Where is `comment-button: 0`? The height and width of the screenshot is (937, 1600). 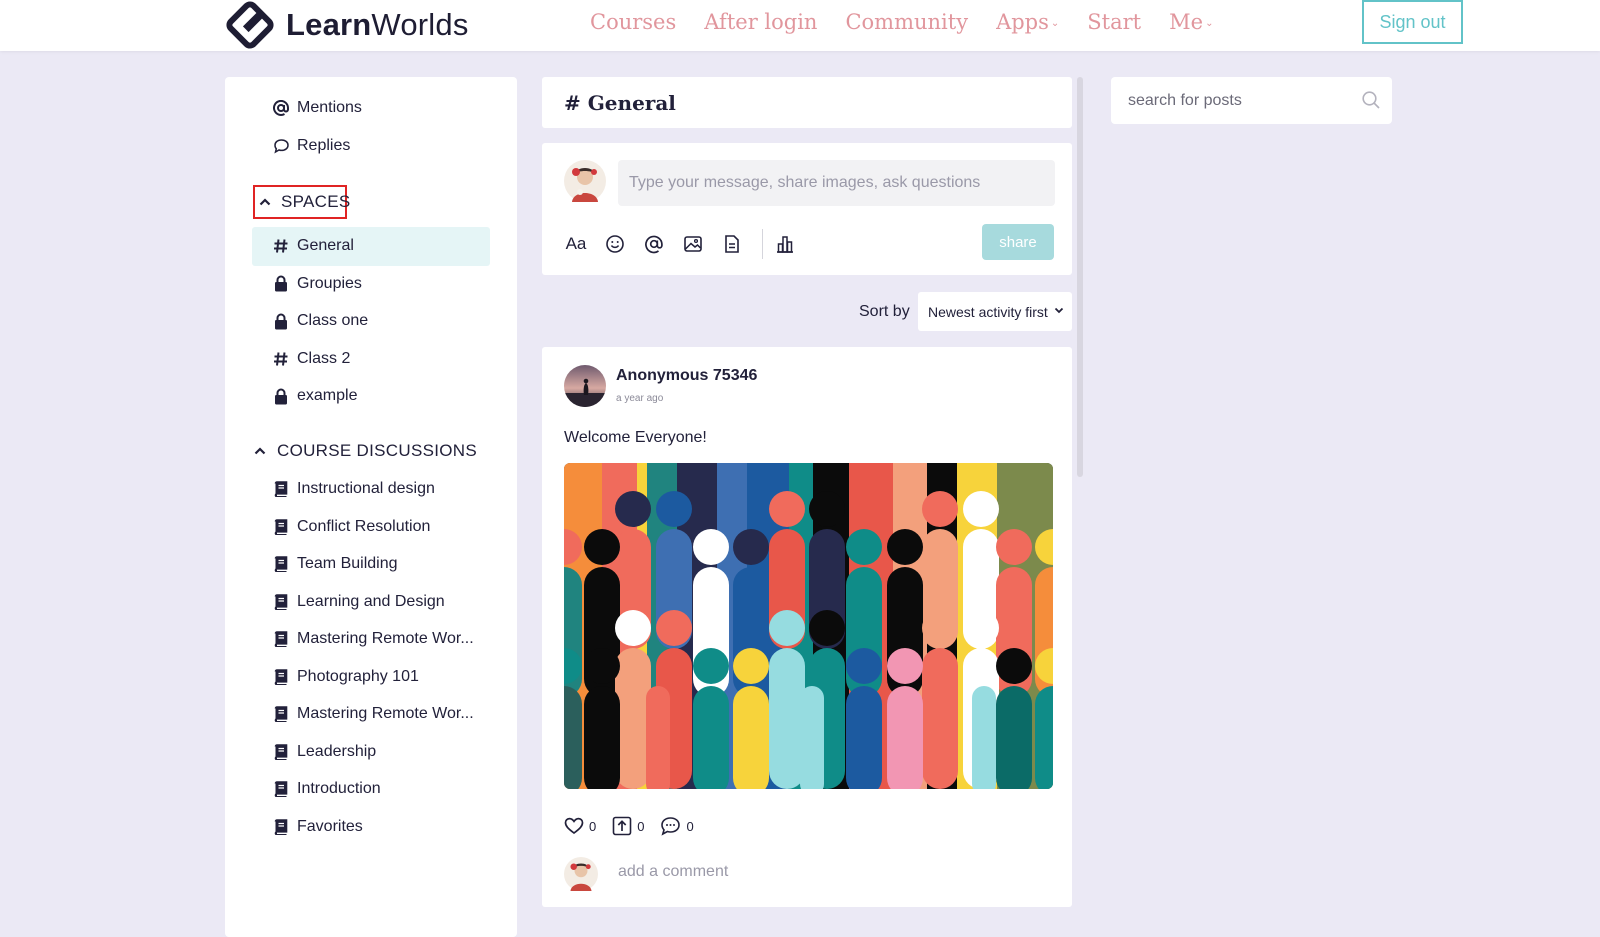 comment-button: 0 is located at coordinates (677, 826).